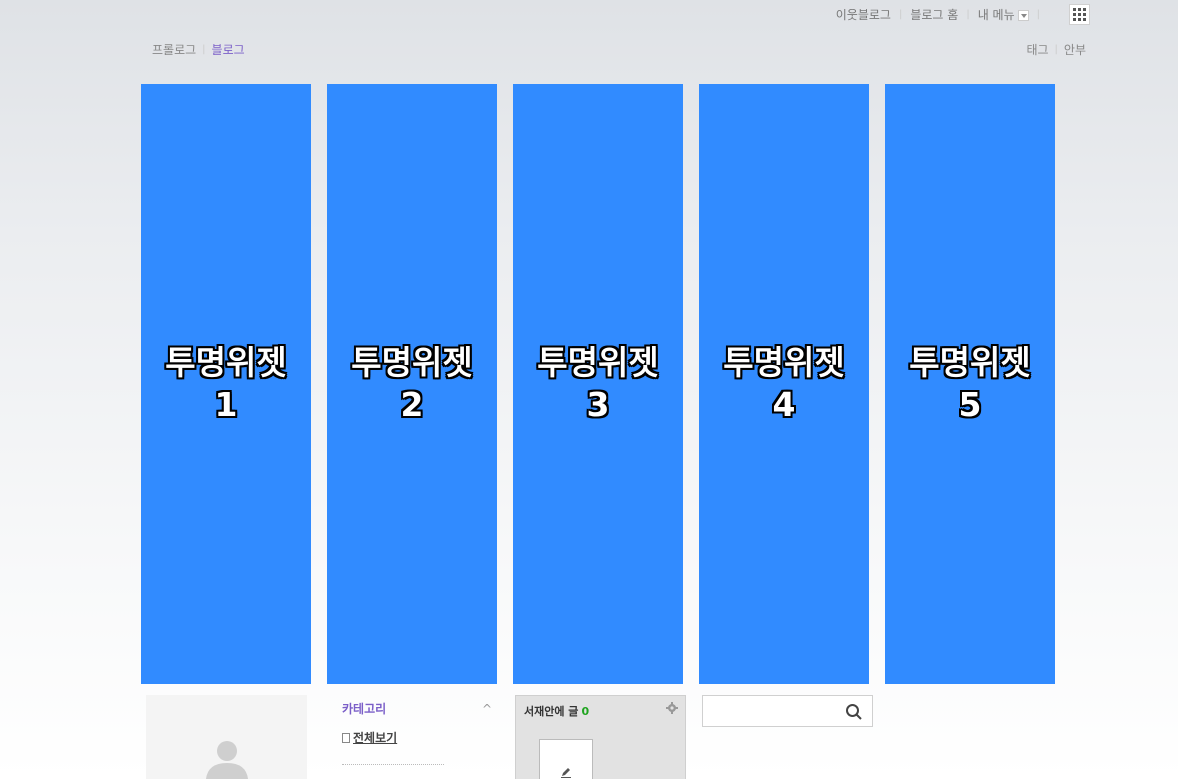 This screenshot has height=779, width=1178. I want to click on gear-icon, so click(672, 708).